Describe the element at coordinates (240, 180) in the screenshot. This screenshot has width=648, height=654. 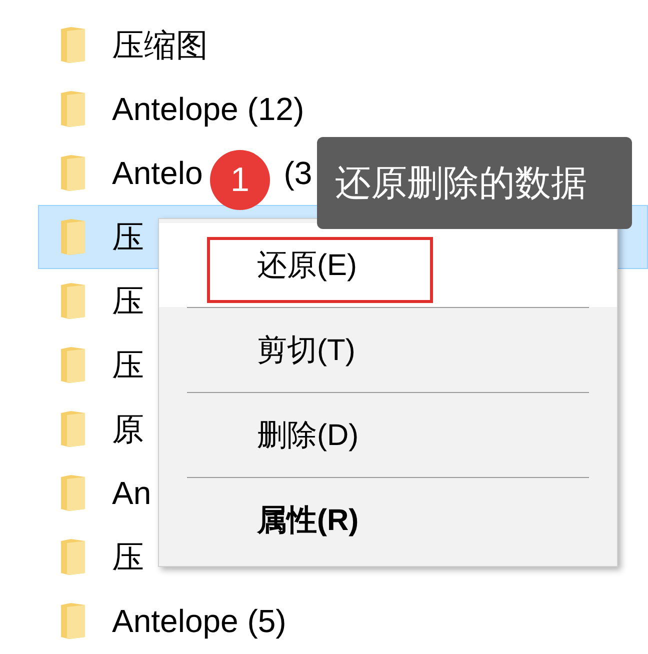
I see `step-badge: 1` at that location.